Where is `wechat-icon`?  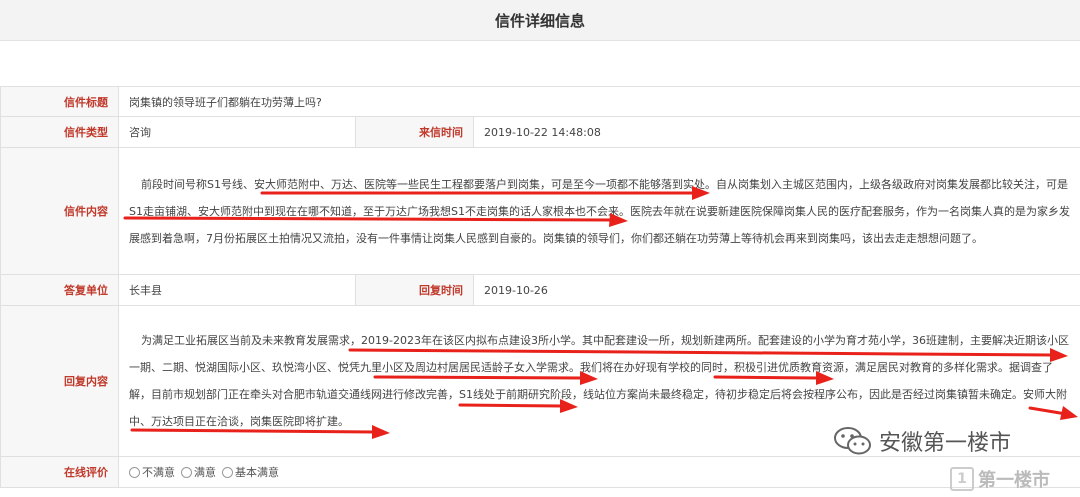 wechat-icon is located at coordinates (852, 441).